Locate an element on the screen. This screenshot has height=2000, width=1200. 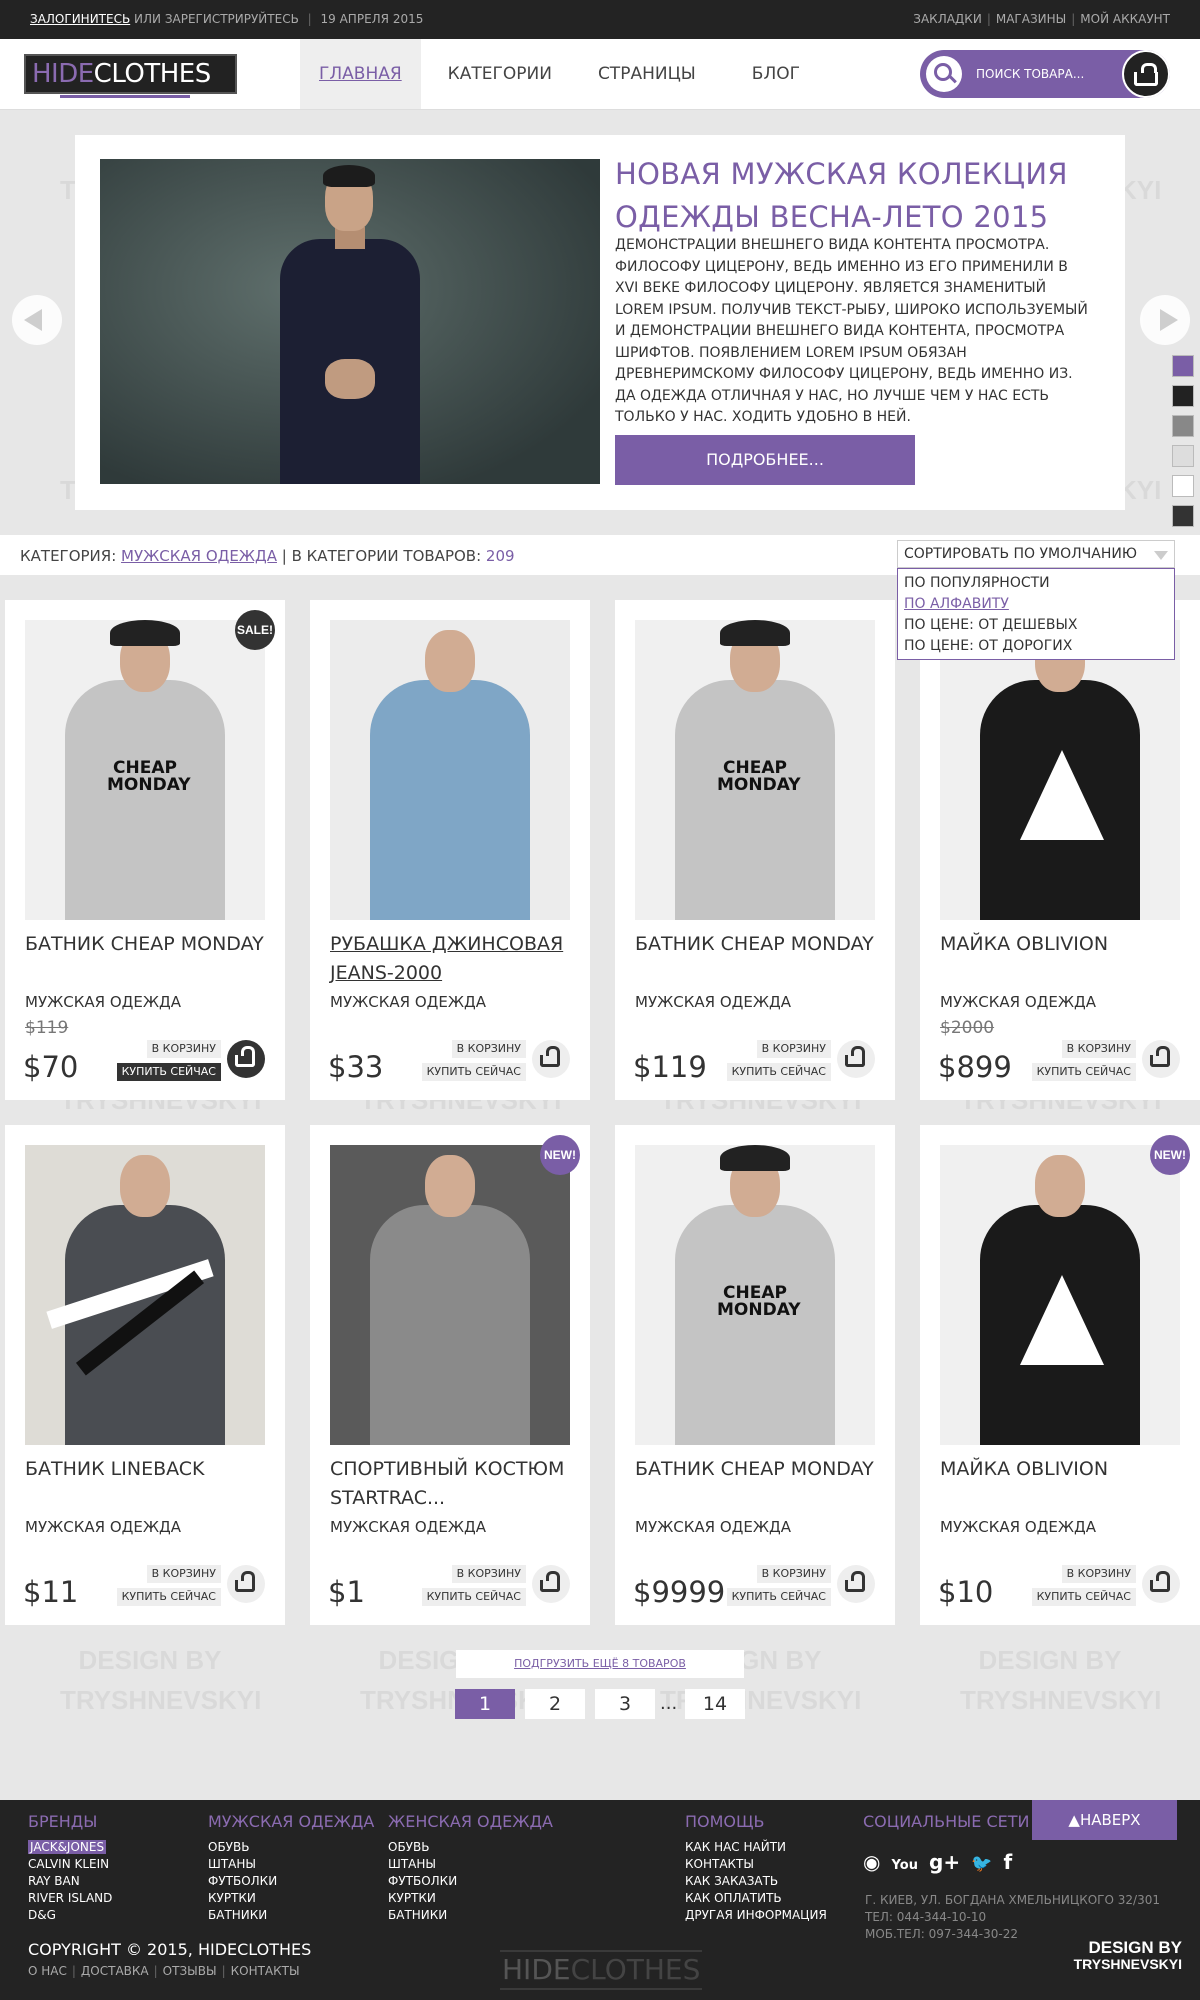
contacts-link: КОНТАКТЫ is located at coordinates (265, 1971).